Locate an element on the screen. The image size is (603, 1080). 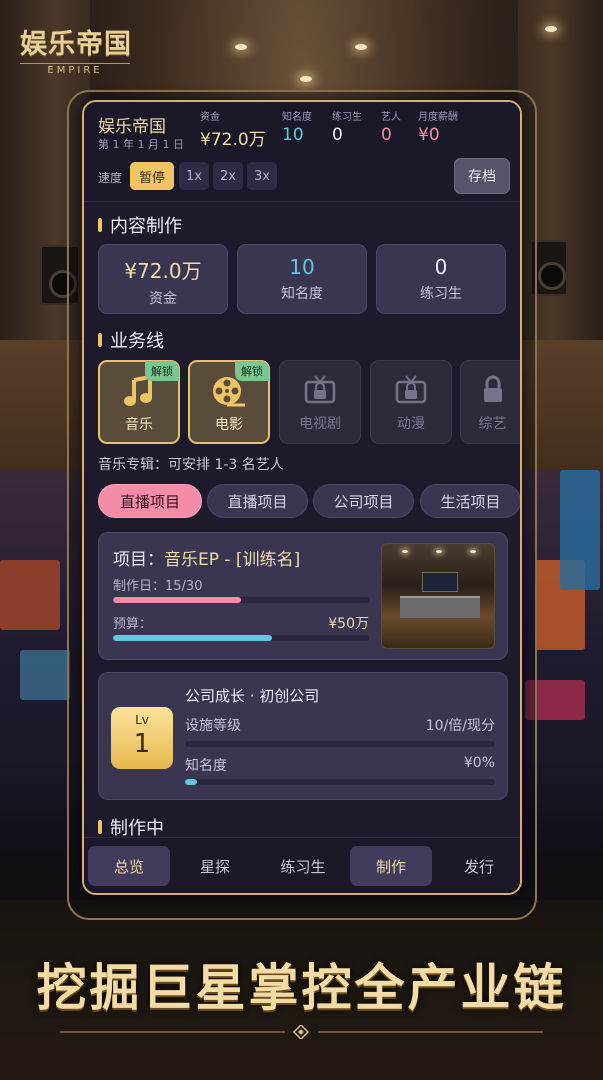
logo-title: 娱乐帝国 is located at coordinates (76, 44).